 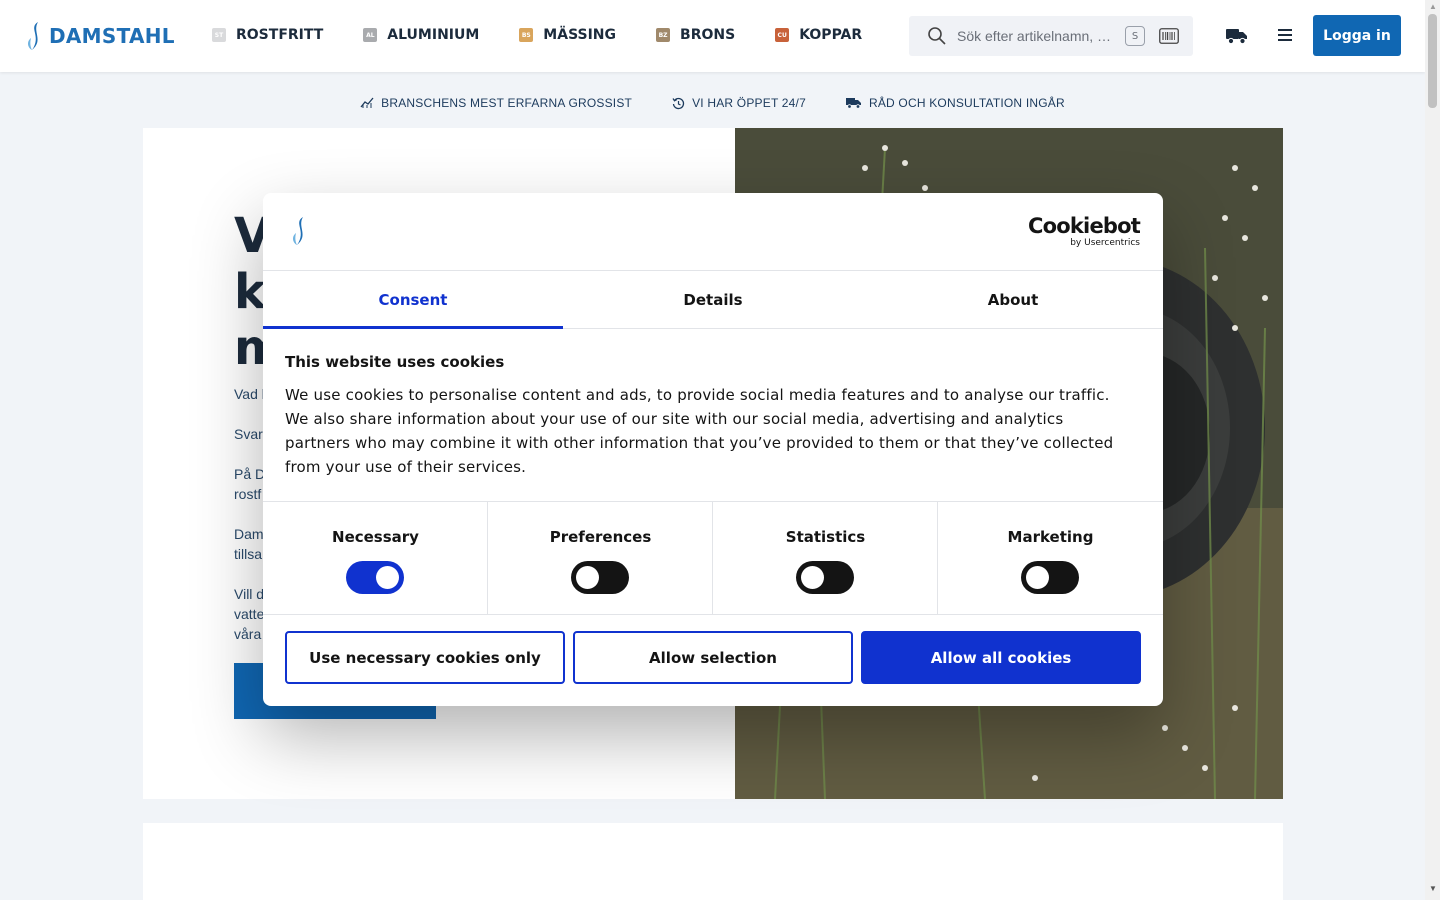 What do you see at coordinates (1037, 36) in the screenshot?
I see `search-input` at bounding box center [1037, 36].